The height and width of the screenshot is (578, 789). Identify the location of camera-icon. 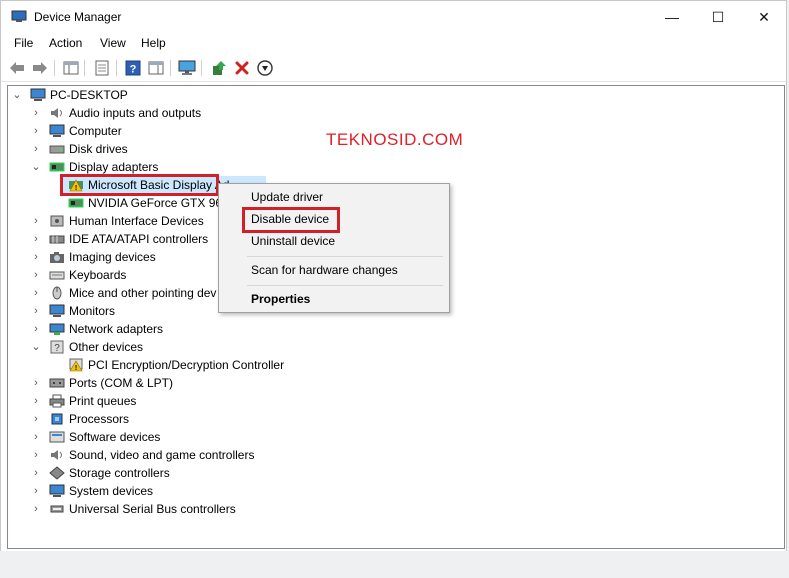
(57, 257).